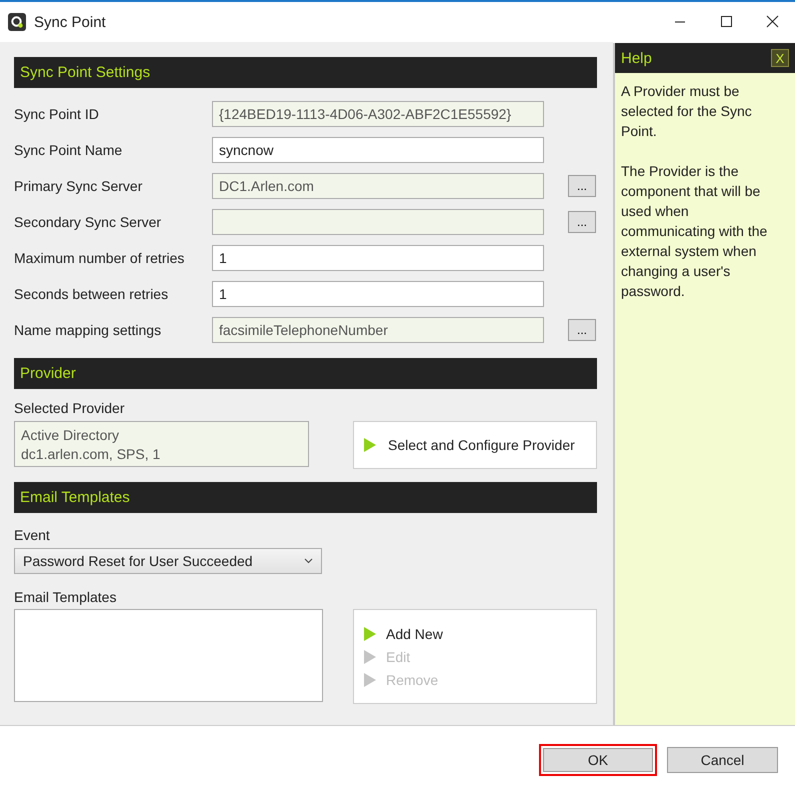  I want to click on dialog-button: Cancel, so click(722, 760).